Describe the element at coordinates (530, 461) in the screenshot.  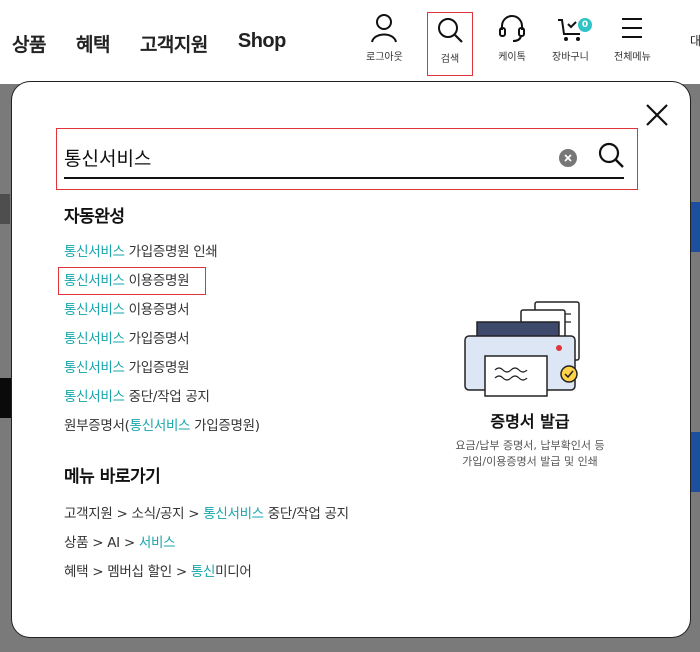
I see `promo-desc-line-2: 가입/이용증명서 발급 및 인쇄` at that location.